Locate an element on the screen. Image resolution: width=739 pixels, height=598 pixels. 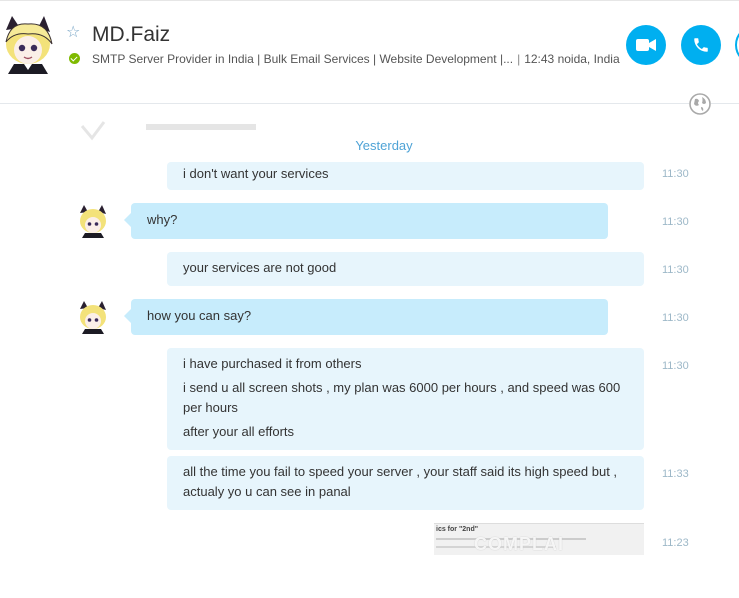
message-text: i have purchased it from others is located at coordinates (272, 363).